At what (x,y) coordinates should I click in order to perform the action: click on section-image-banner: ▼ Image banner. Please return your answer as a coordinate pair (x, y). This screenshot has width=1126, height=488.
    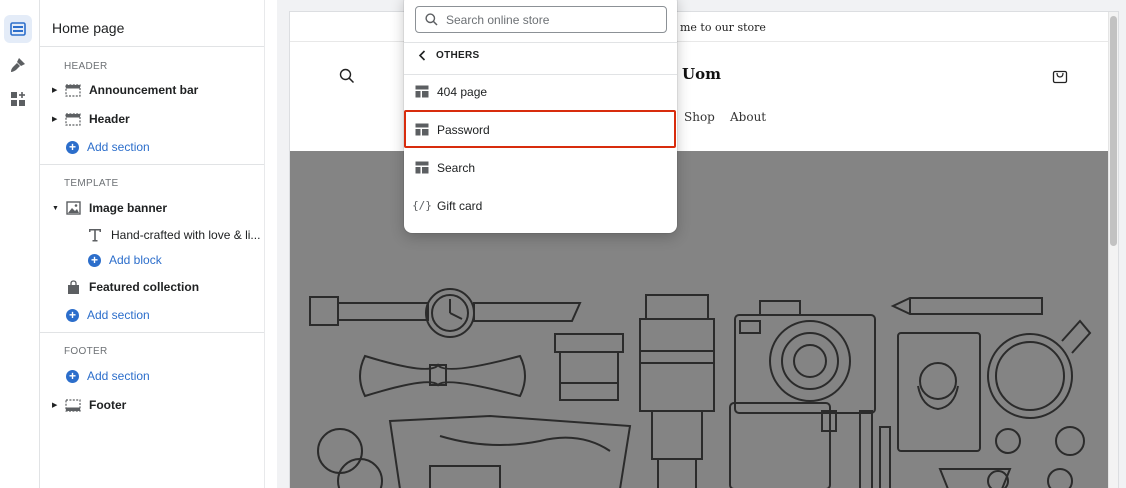
    Looking at the image, I should click on (109, 208).